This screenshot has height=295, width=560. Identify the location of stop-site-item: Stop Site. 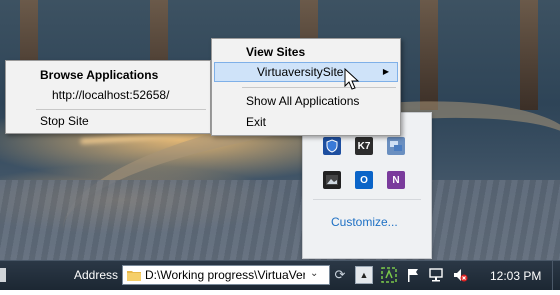
(108, 121).